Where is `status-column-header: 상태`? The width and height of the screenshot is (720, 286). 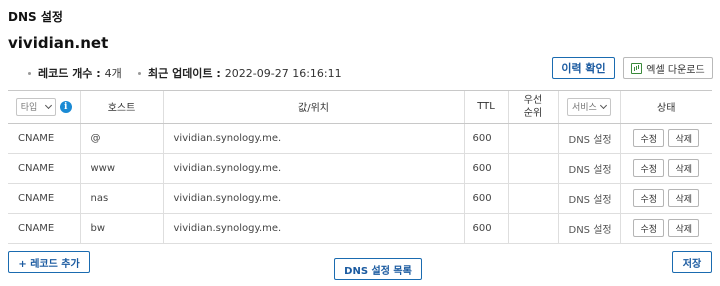 status-column-header: 상태 is located at coordinates (666, 107).